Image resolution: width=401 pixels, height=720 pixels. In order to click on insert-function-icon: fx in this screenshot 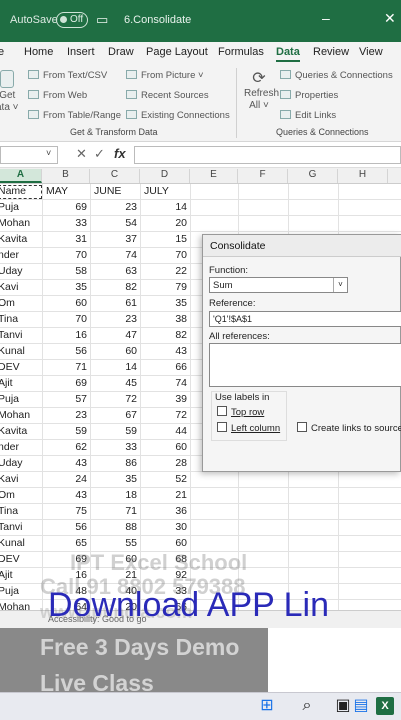, I will do `click(120, 153)`.